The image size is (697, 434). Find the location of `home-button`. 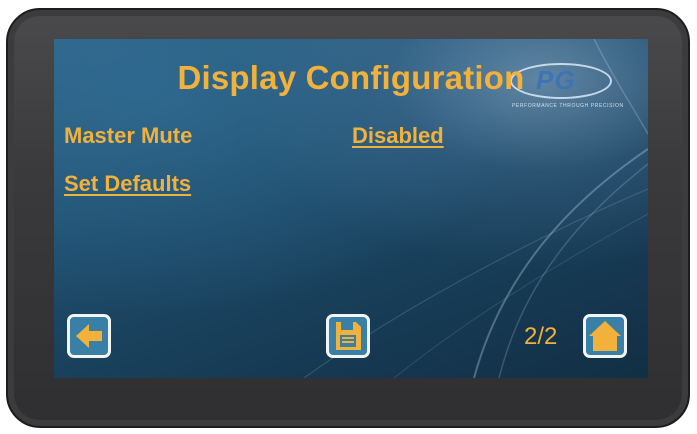

home-button is located at coordinates (605, 336).